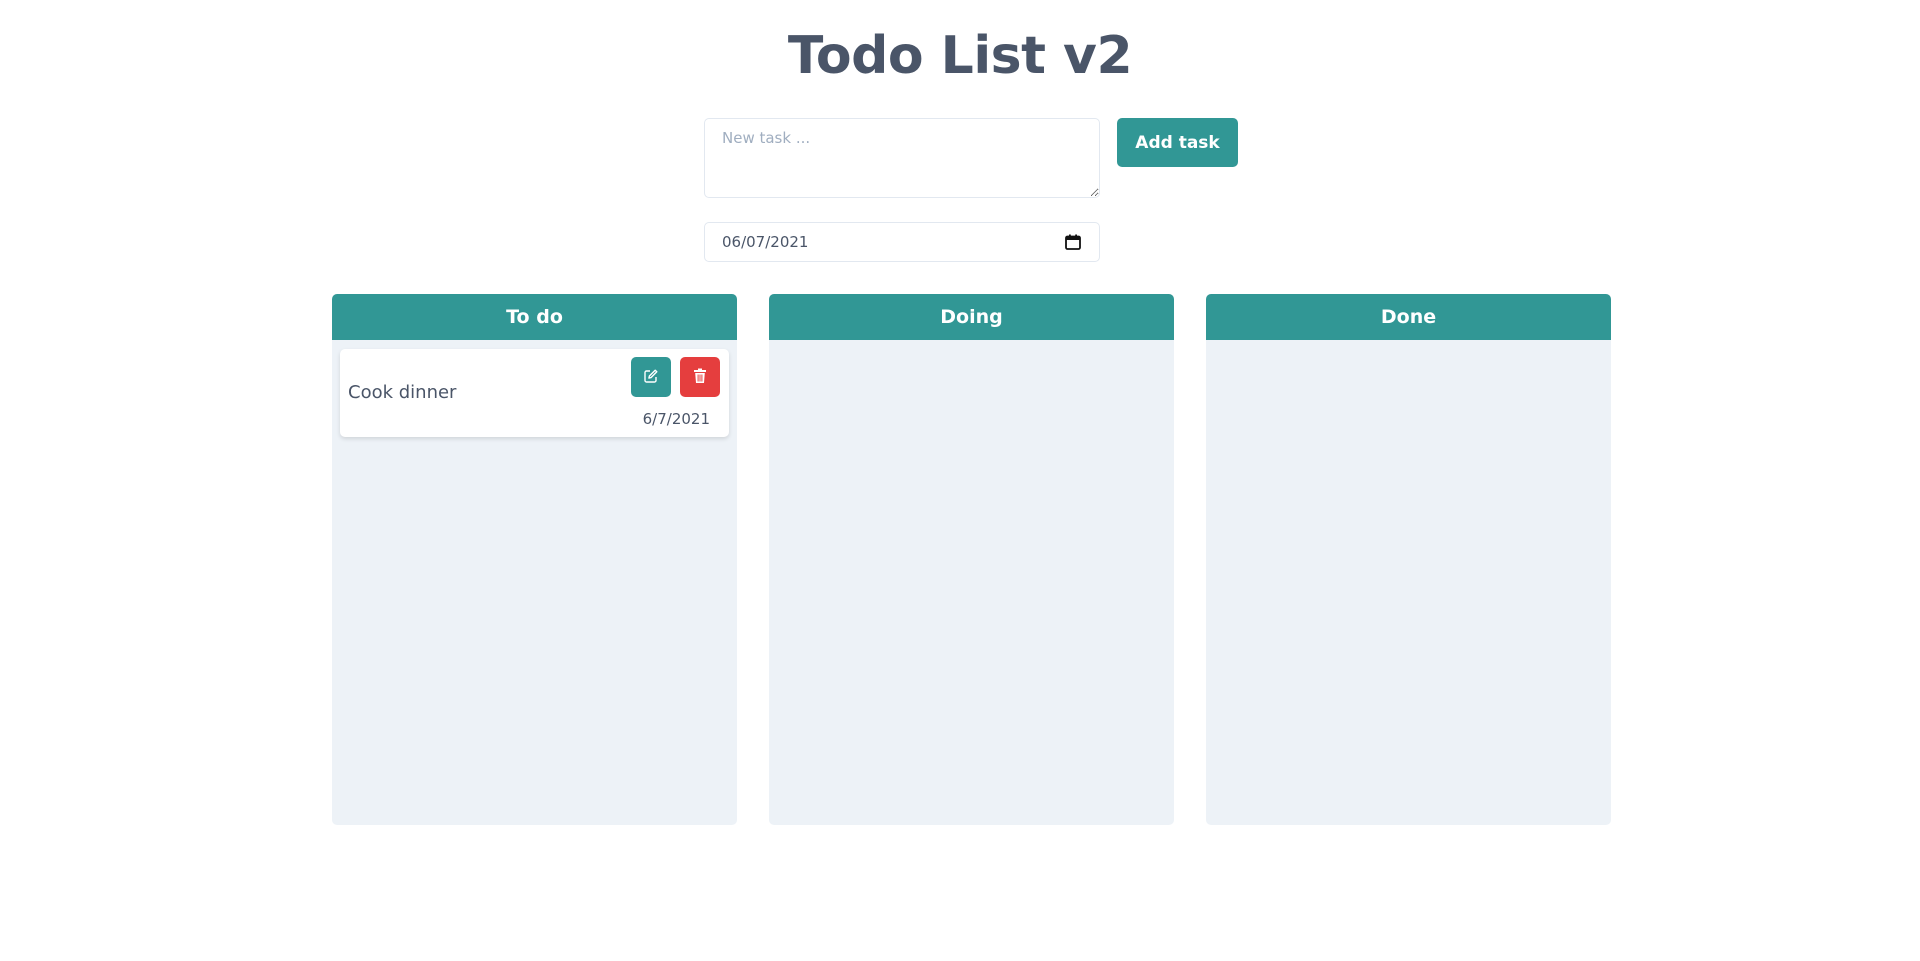 This screenshot has width=1920, height=961. I want to click on delete-task-button, so click(700, 377).